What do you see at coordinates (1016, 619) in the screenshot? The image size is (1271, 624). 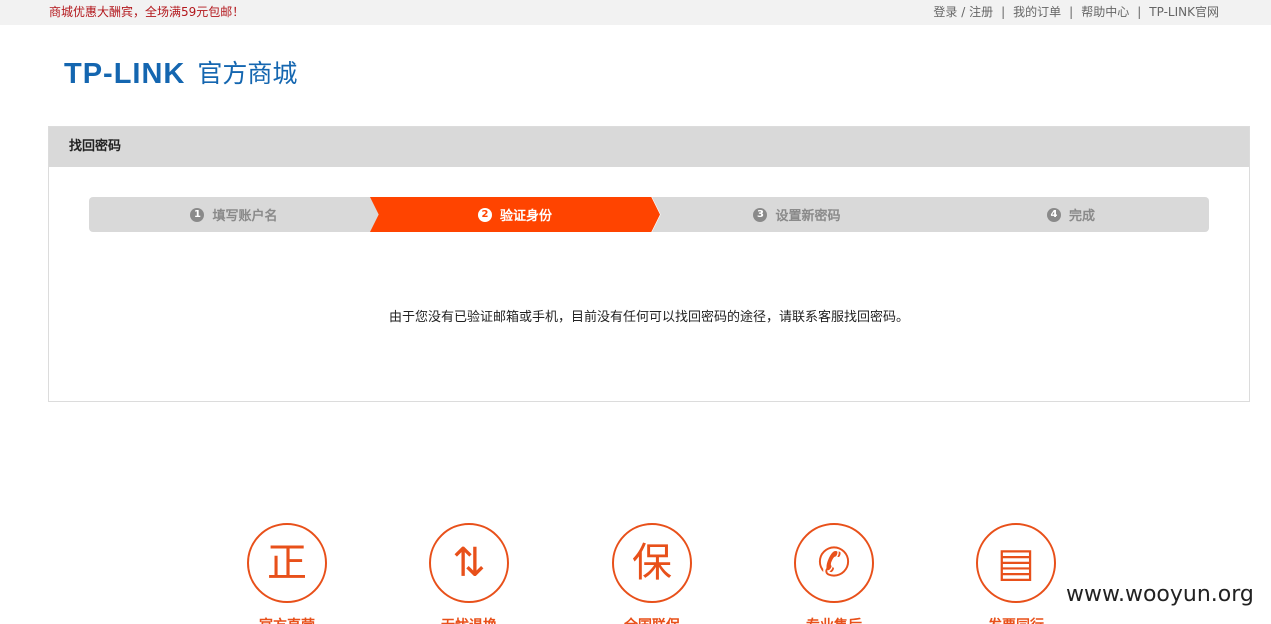 I see `feature-label: 发票同行` at bounding box center [1016, 619].